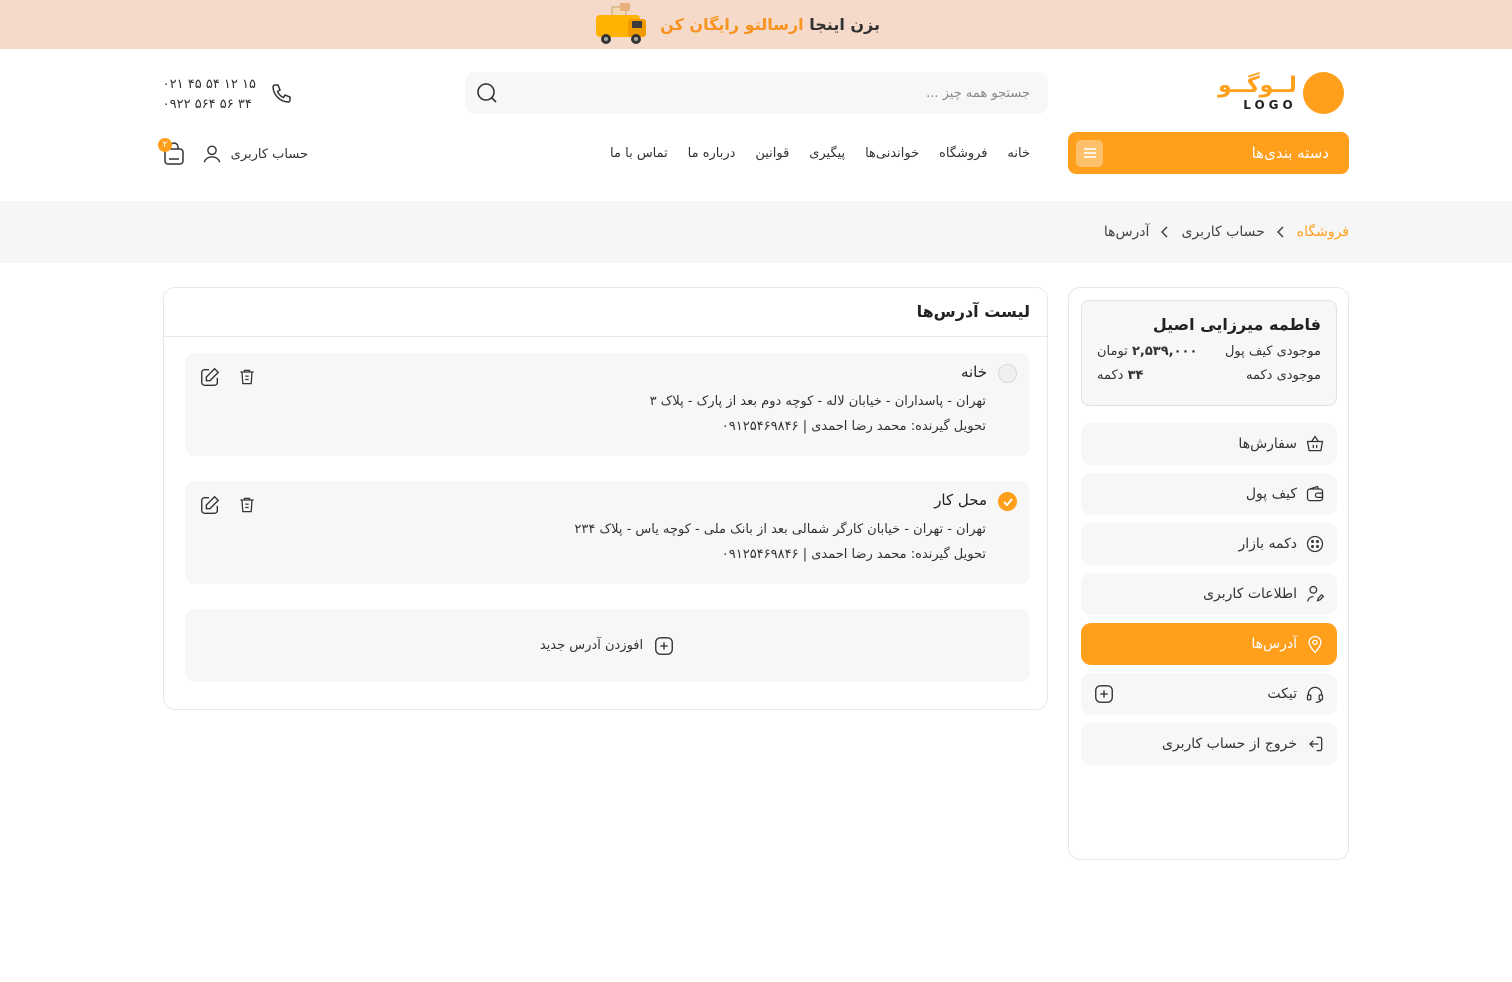 The height and width of the screenshot is (982, 1512). I want to click on coin-balance: ۳۴ دکمه, so click(1120, 375).